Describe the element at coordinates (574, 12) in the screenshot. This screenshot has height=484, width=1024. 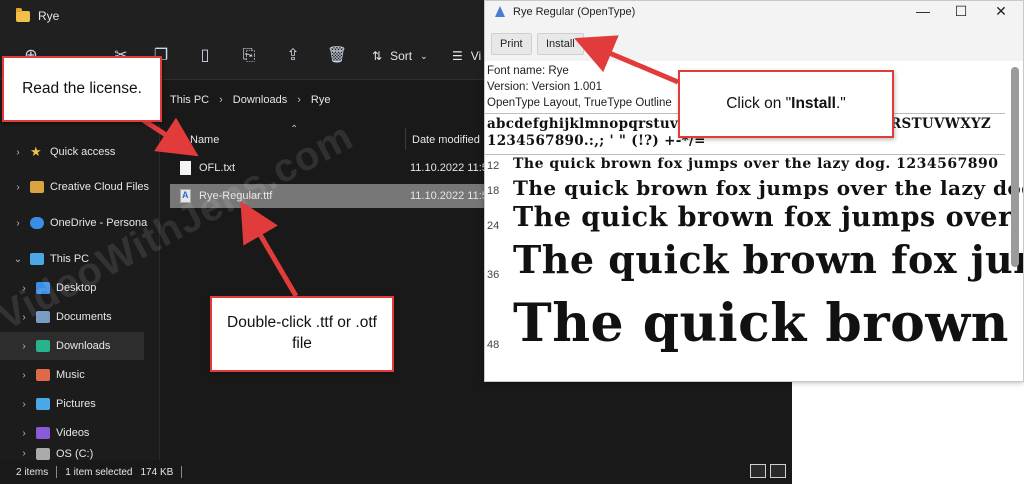
I see `viewer-title: Rye Regular (OpenType)` at that location.